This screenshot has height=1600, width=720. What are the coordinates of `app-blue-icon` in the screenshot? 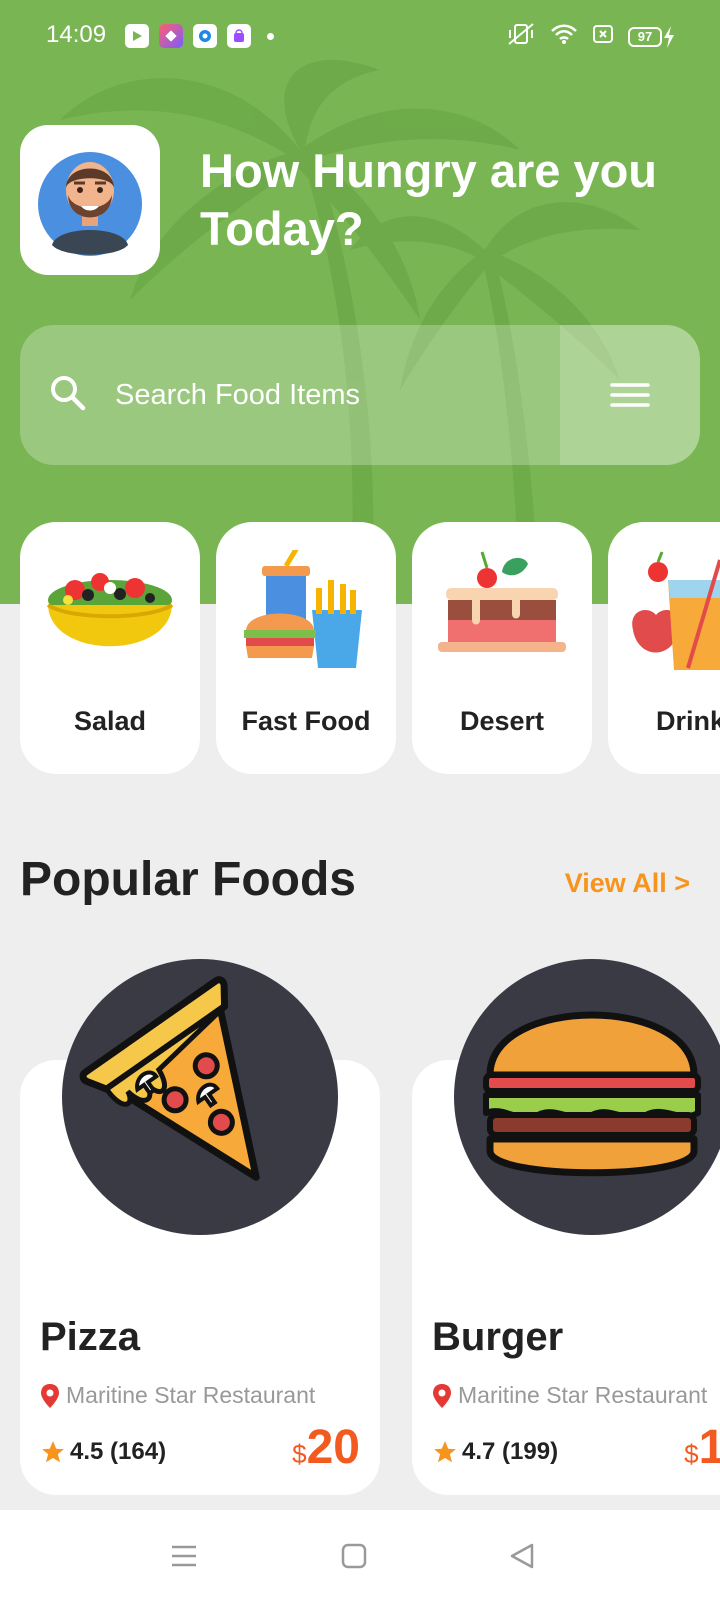 It's located at (205, 36).